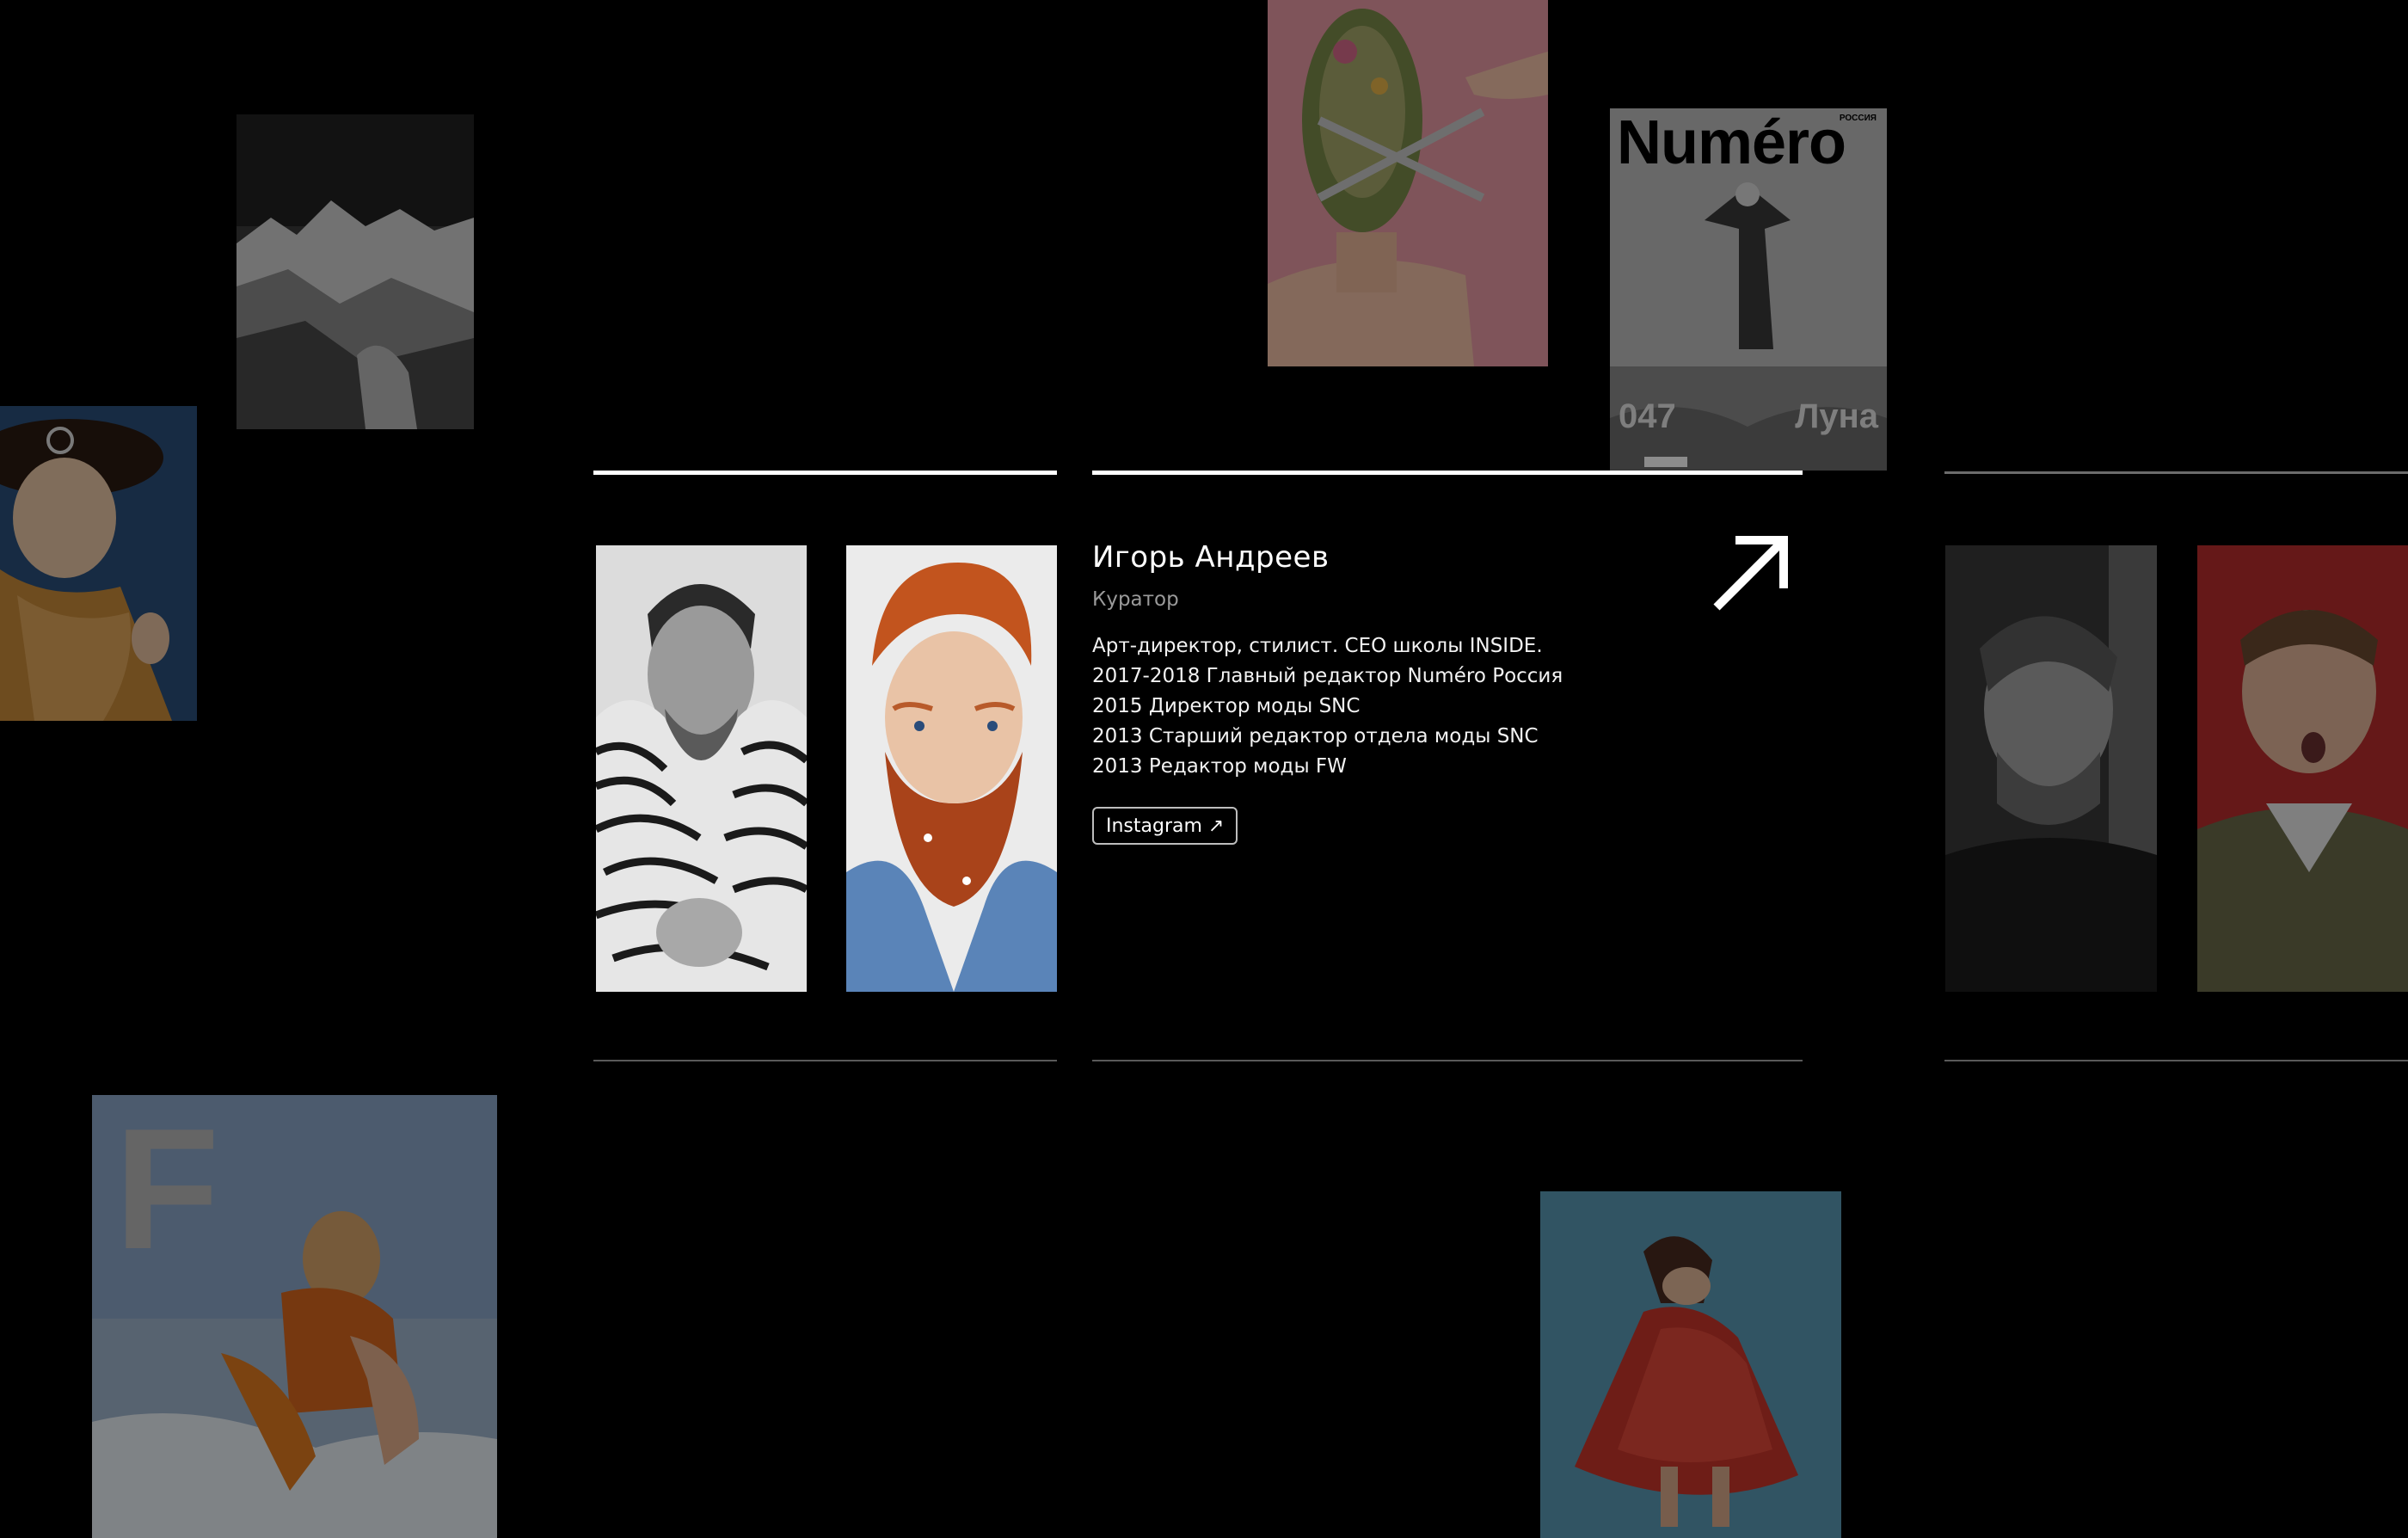  Describe the element at coordinates (1211, 557) in the screenshot. I see `curator-name: Игорь Андреев` at that location.